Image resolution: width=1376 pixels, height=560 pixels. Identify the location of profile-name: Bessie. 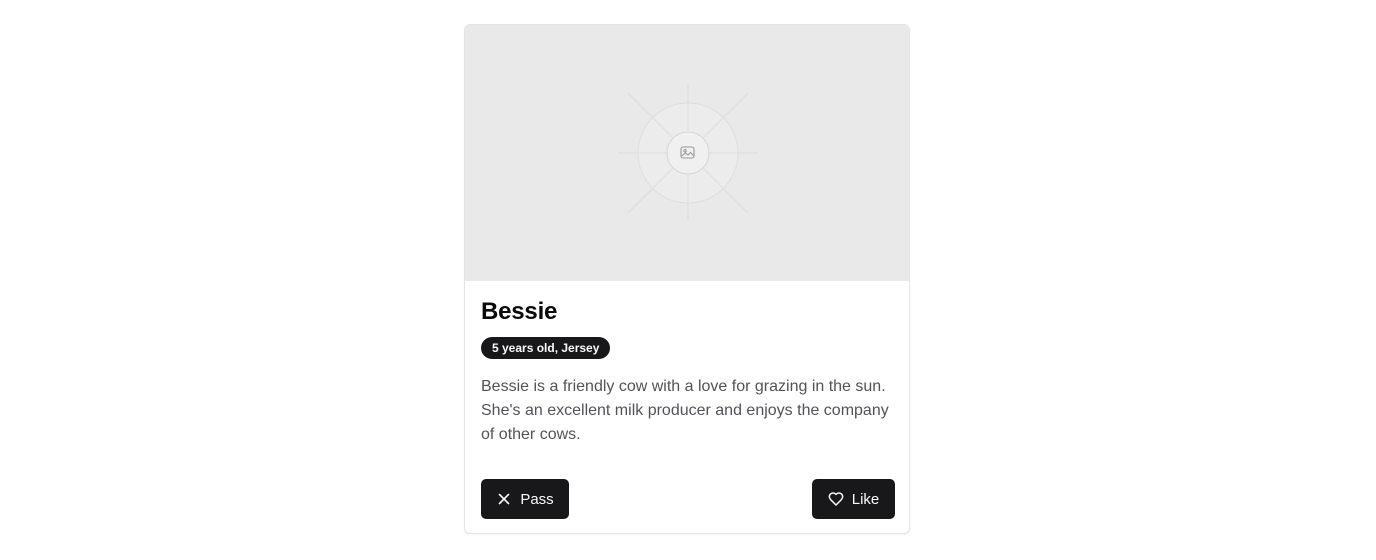
(519, 311).